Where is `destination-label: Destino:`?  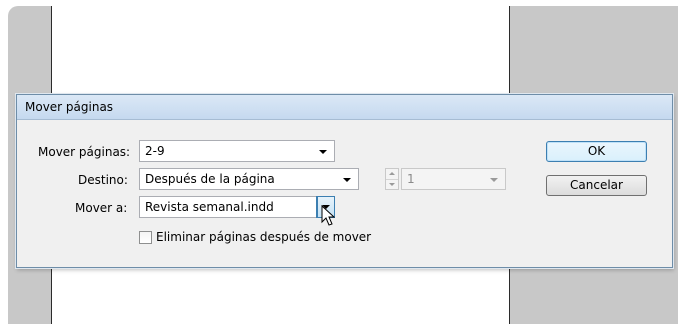 destination-label: Destino: is located at coordinates (103, 180).